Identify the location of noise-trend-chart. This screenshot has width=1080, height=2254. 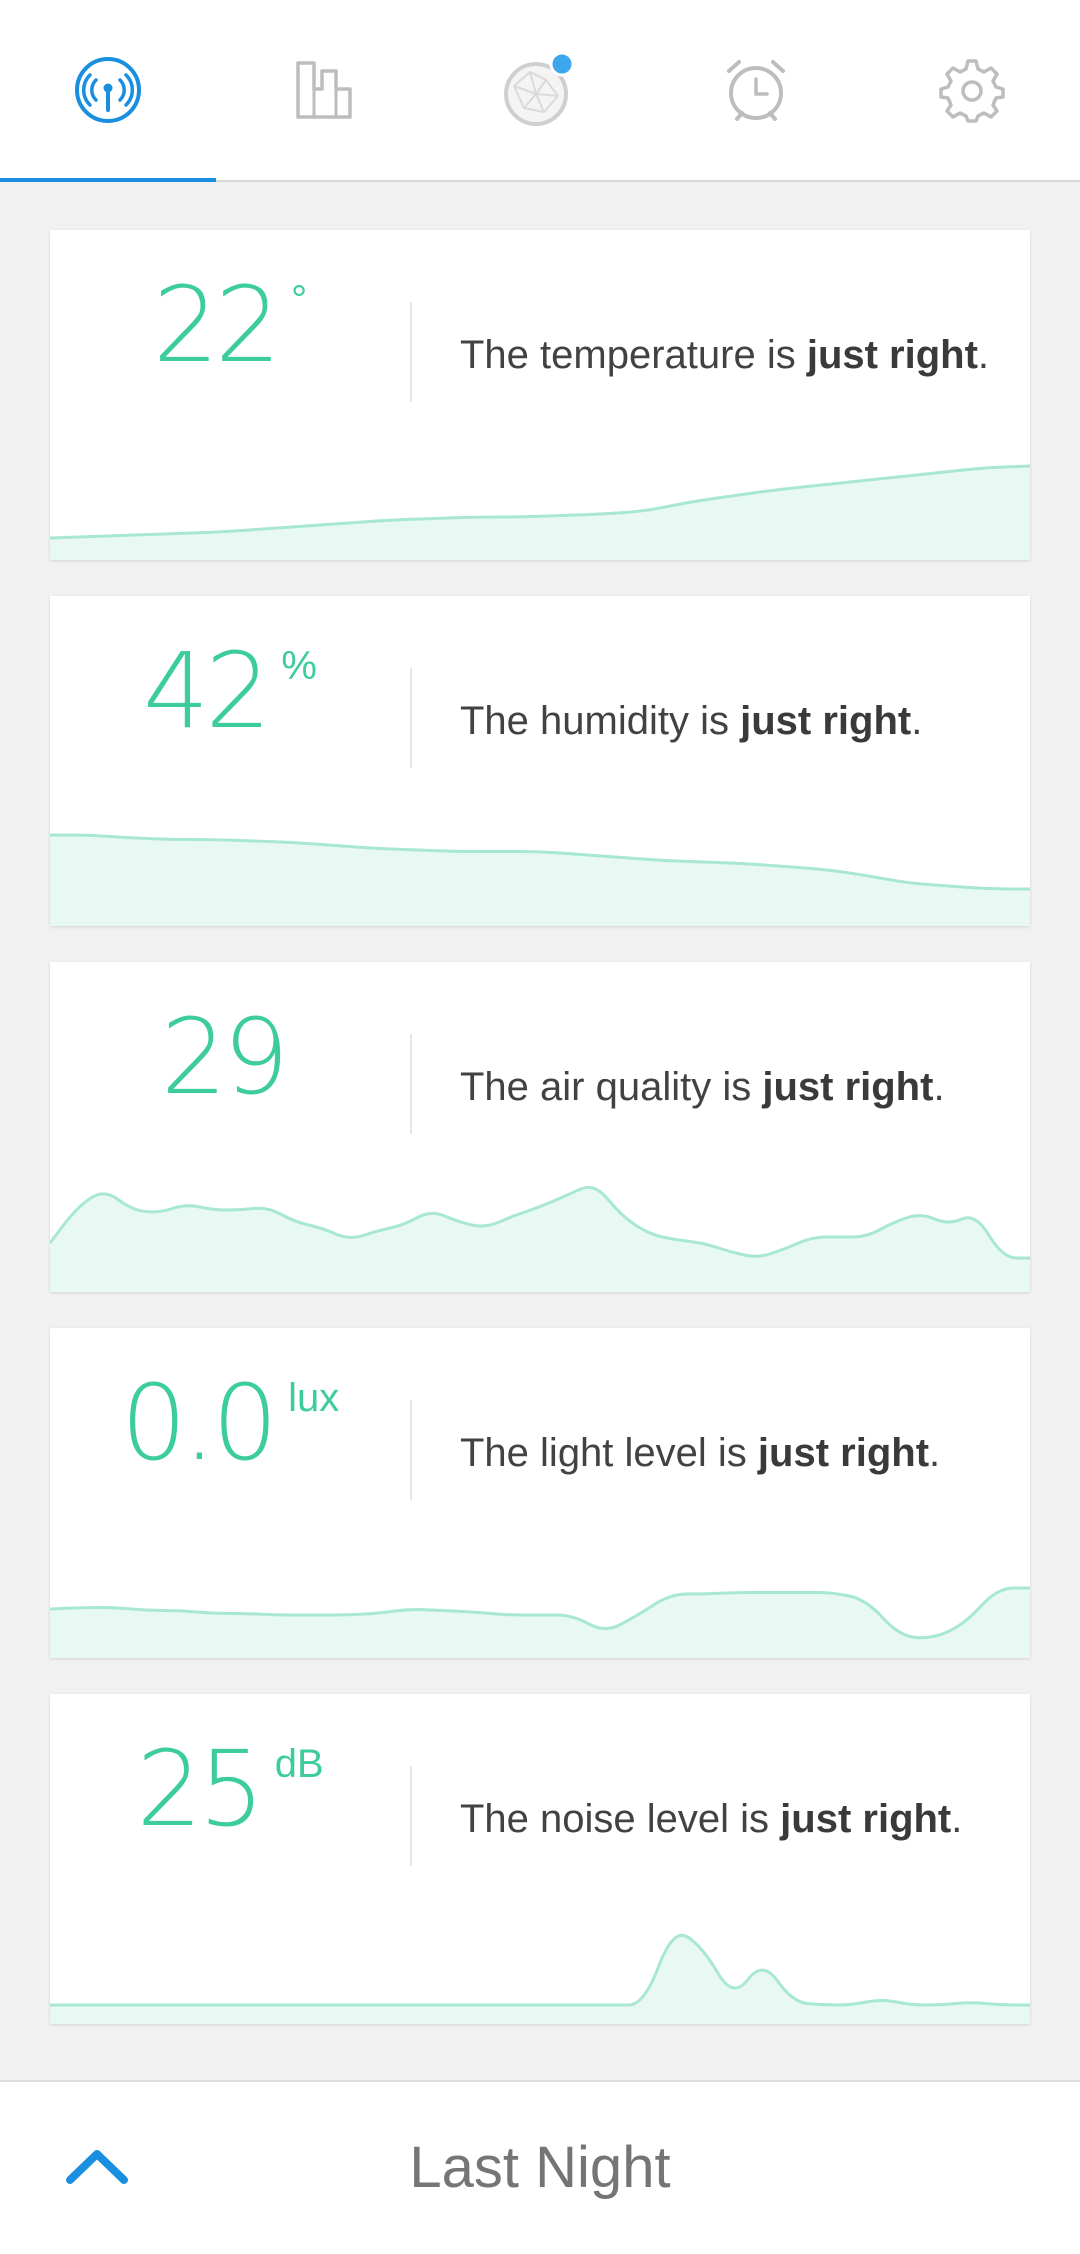
(540, 1978).